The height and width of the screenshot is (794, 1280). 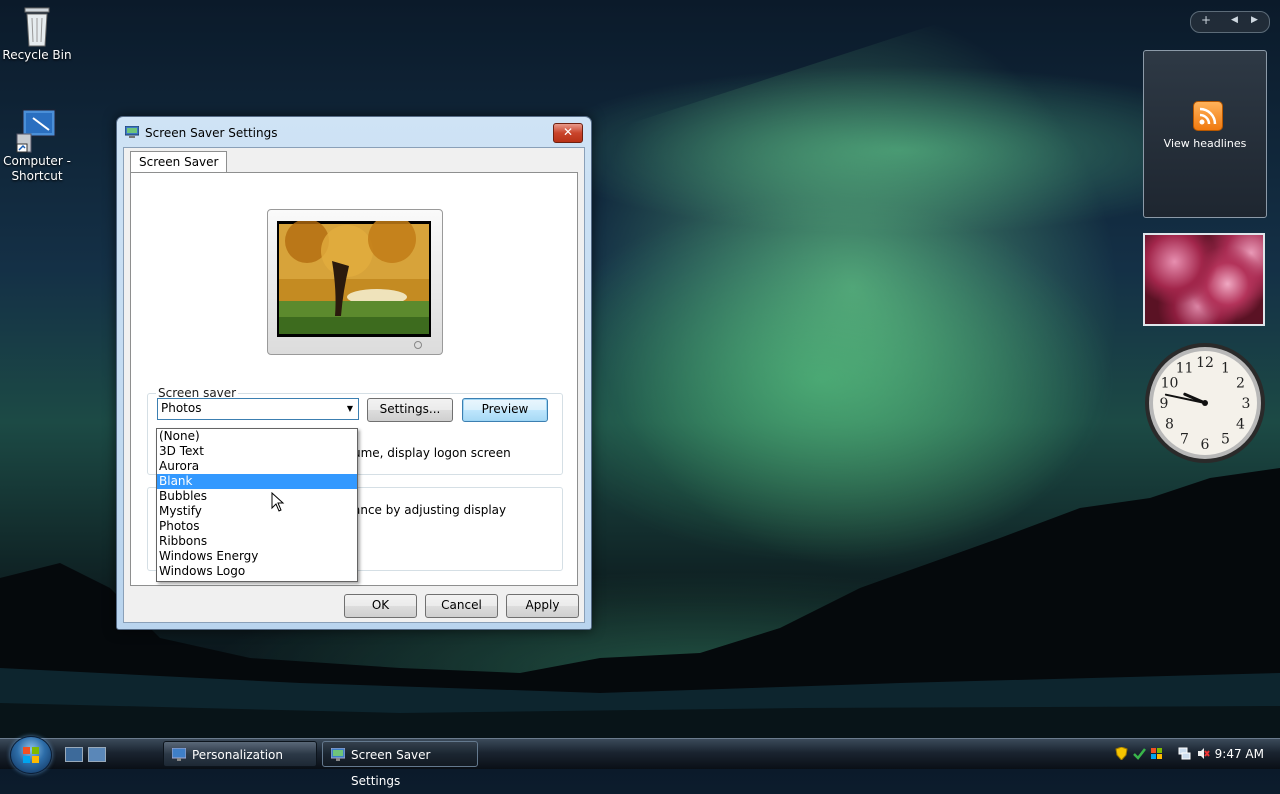 What do you see at coordinates (461, 606) in the screenshot?
I see `cancel-button: Cancel` at bounding box center [461, 606].